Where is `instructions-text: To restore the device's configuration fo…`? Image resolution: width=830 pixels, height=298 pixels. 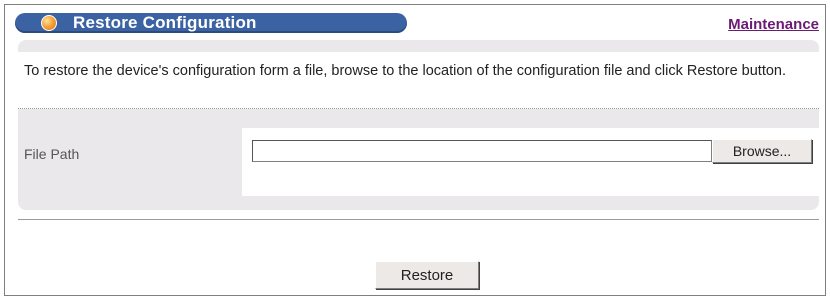
instructions-text: To restore the device's configuration fo… is located at coordinates (405, 71).